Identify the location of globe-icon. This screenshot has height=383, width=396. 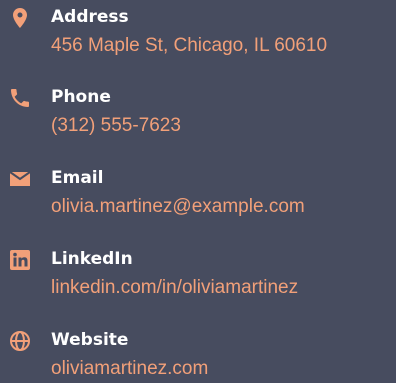
(20, 341).